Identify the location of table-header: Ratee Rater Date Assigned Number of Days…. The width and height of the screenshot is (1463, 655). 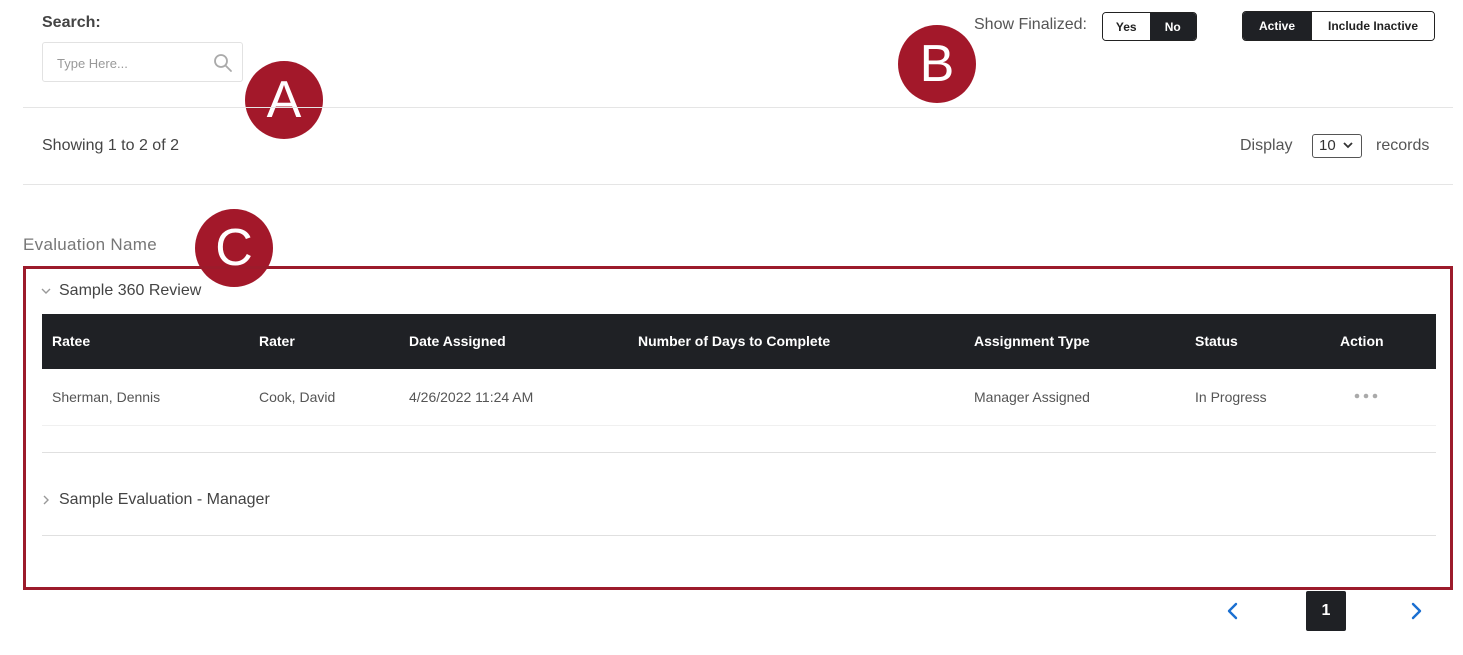
(739, 341).